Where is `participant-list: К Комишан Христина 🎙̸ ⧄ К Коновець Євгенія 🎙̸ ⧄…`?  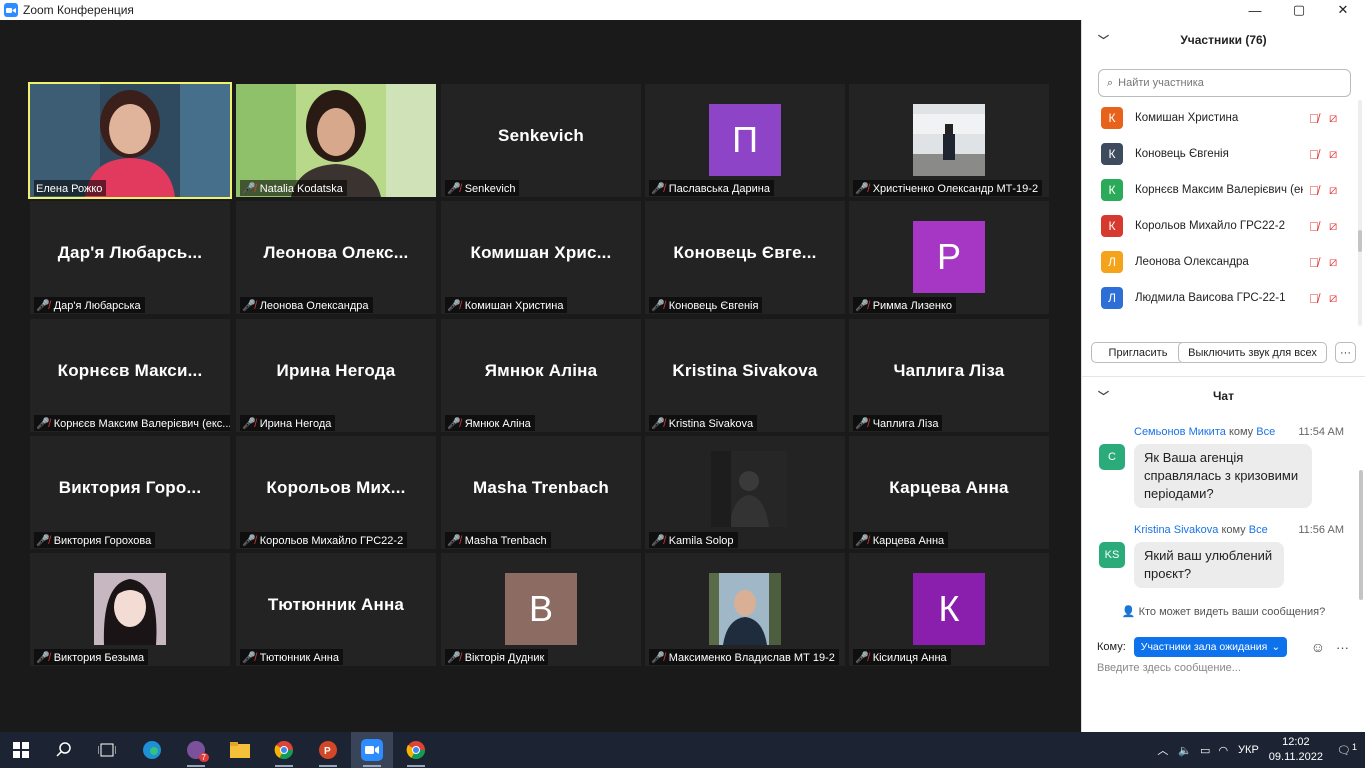
participant-list: К Комишан Христина 🎙̸ ⧄ К Коновець Євгенія 🎙̸ ⧄… is located at coordinates (1223, 213).